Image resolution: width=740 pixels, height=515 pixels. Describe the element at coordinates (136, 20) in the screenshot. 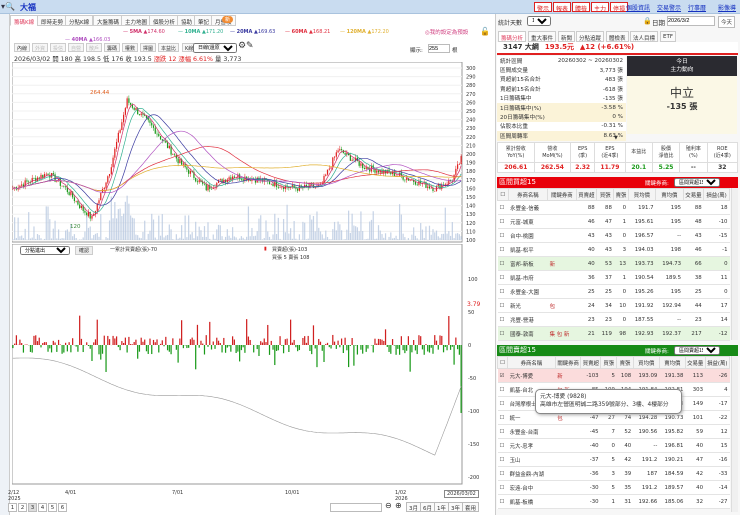

I see `tab-4: 主力地圖` at that location.